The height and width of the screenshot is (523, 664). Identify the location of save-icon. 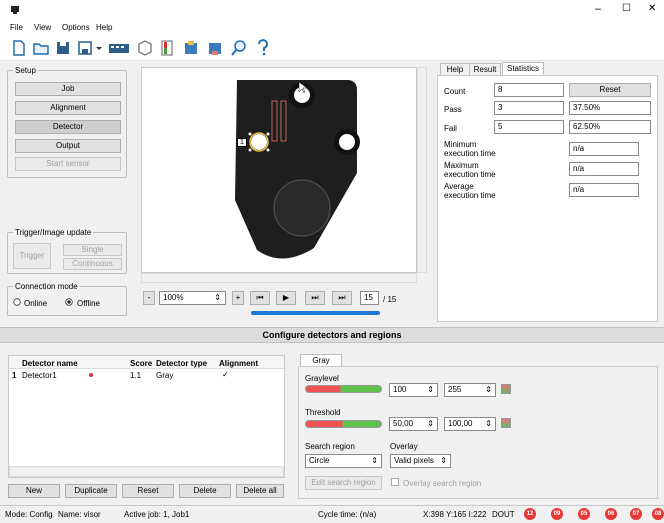
(63, 48).